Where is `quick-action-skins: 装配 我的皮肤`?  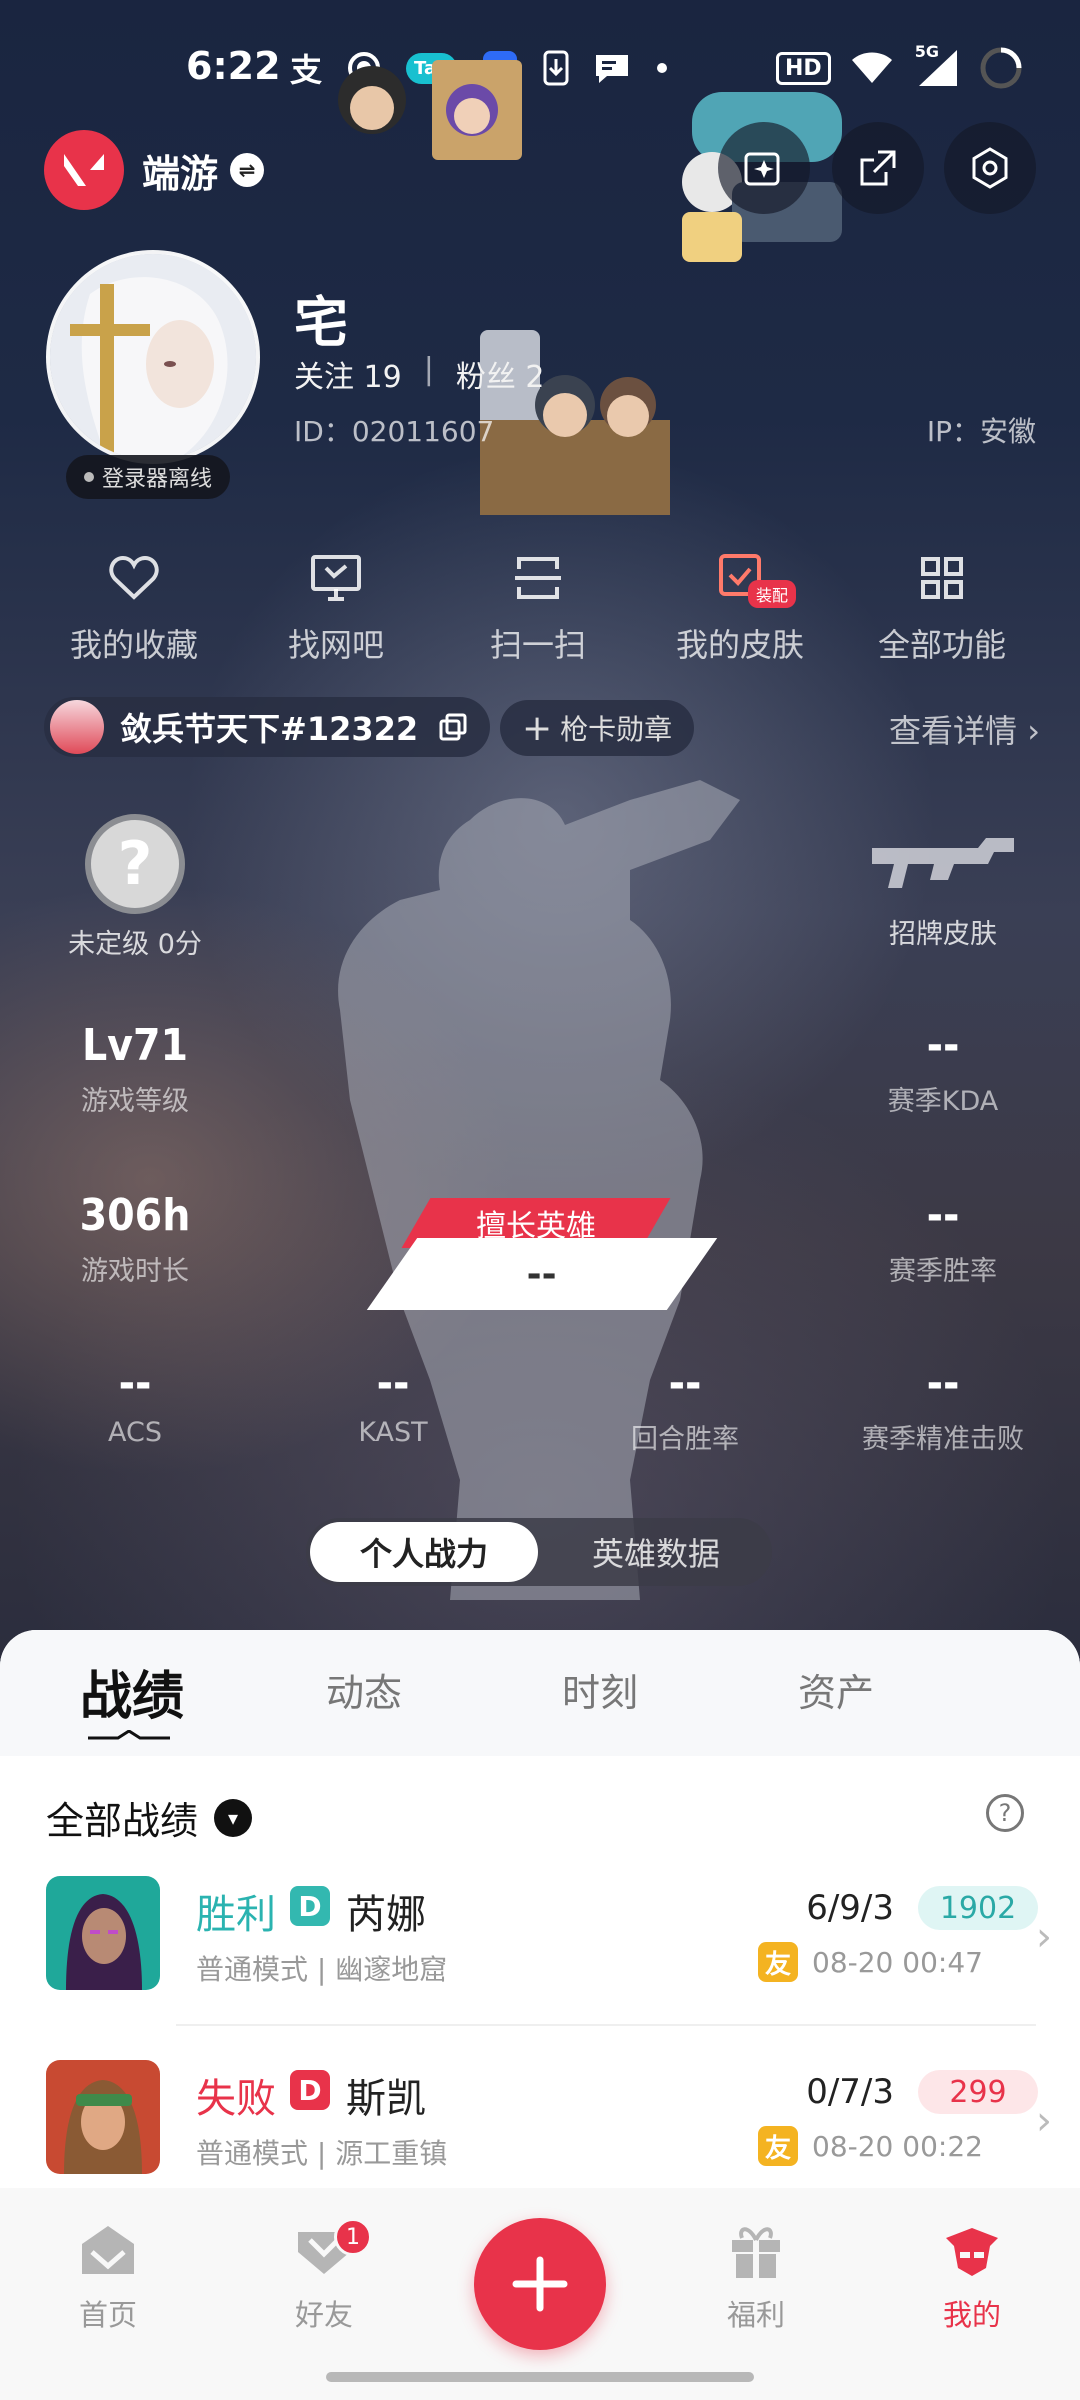 quick-action-skins: 装配 我的皮肤 is located at coordinates (740, 608).